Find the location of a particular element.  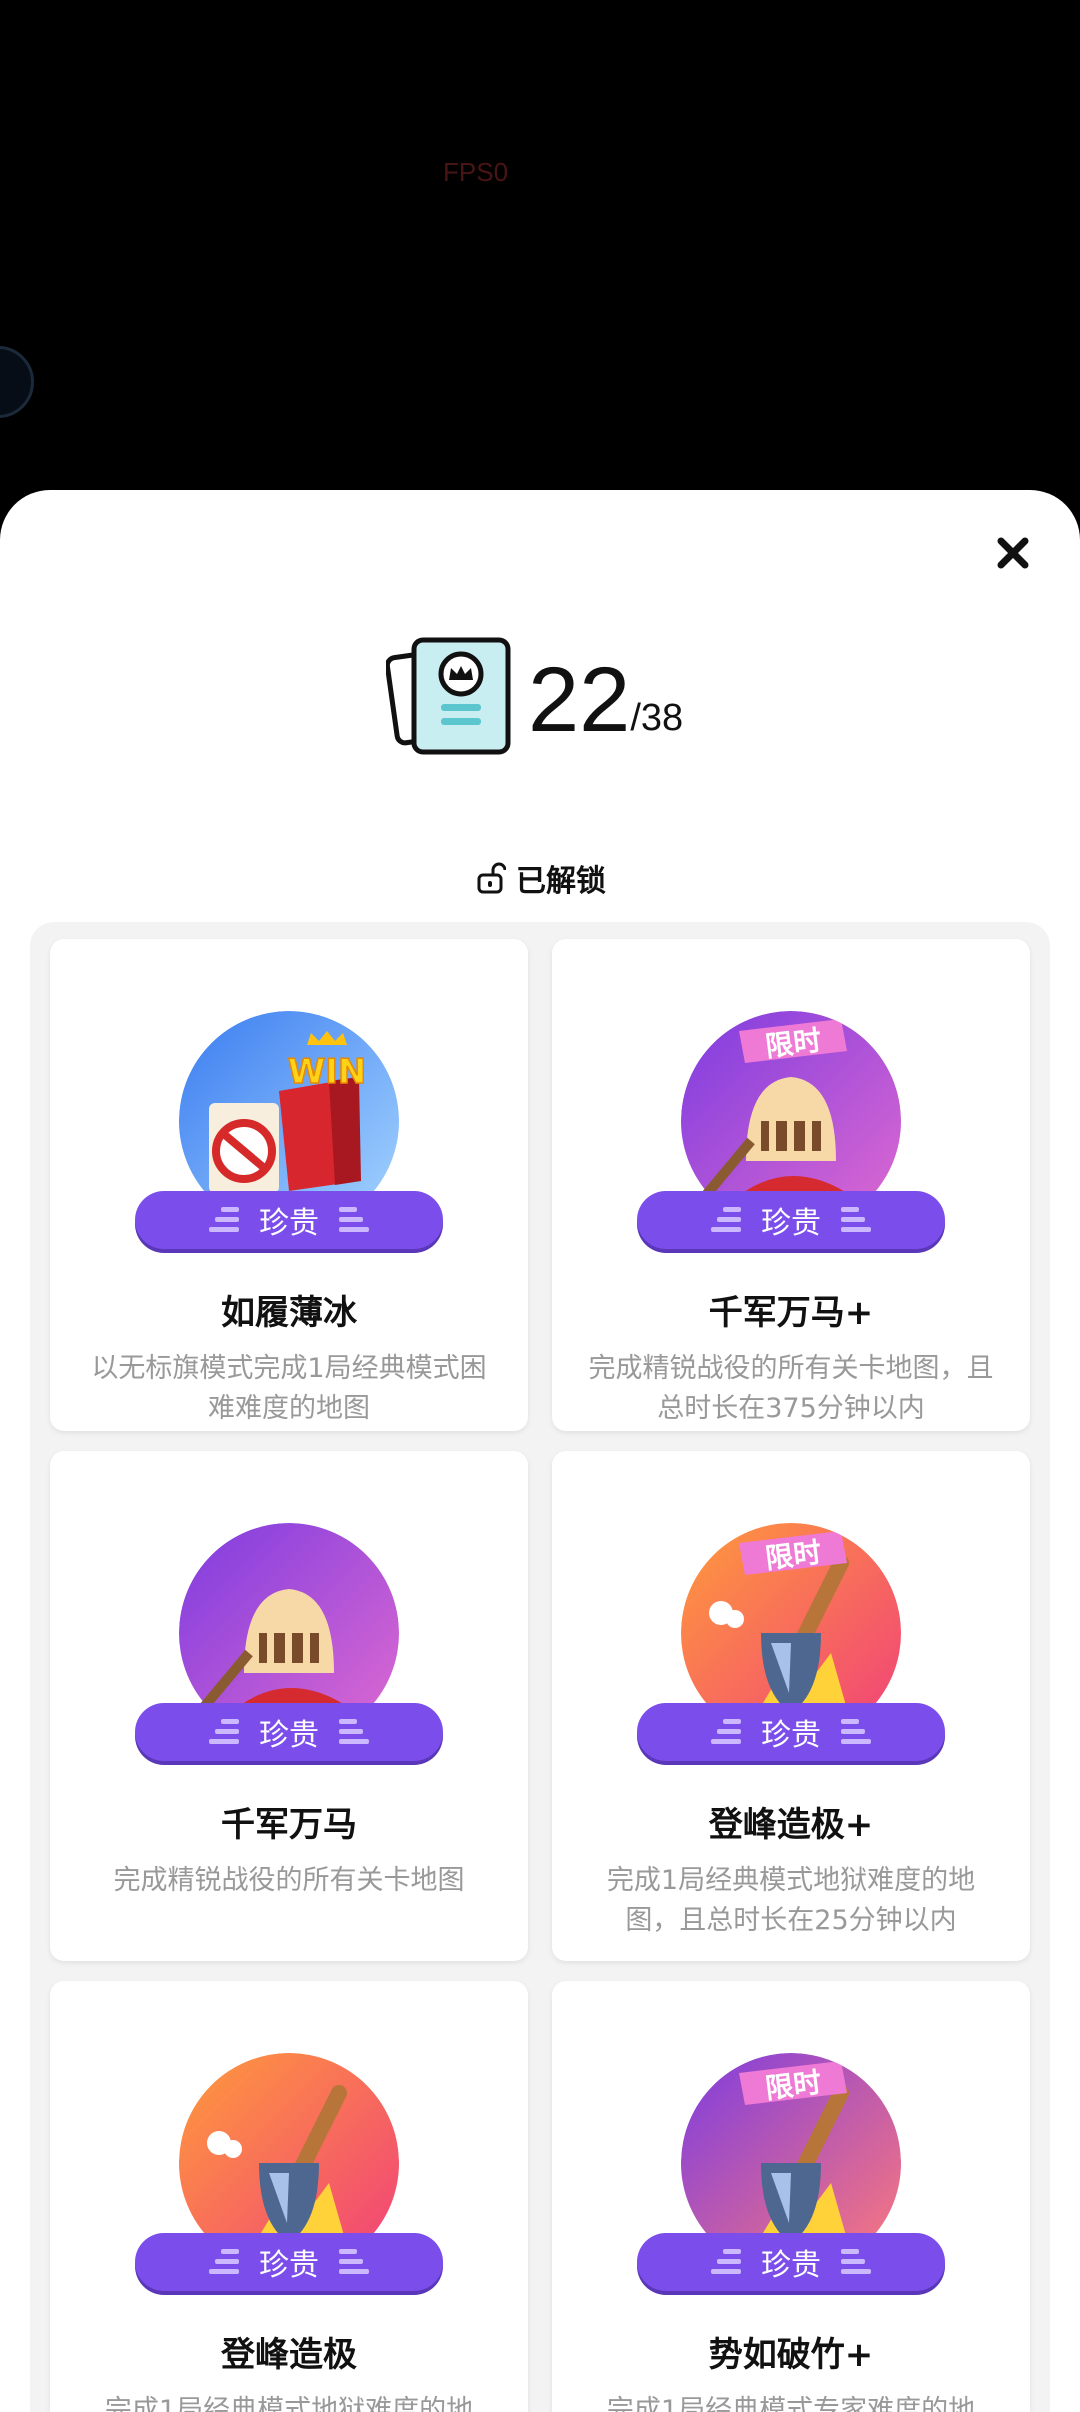

achievement-counter: 22 /38 is located at coordinates (534, 695).